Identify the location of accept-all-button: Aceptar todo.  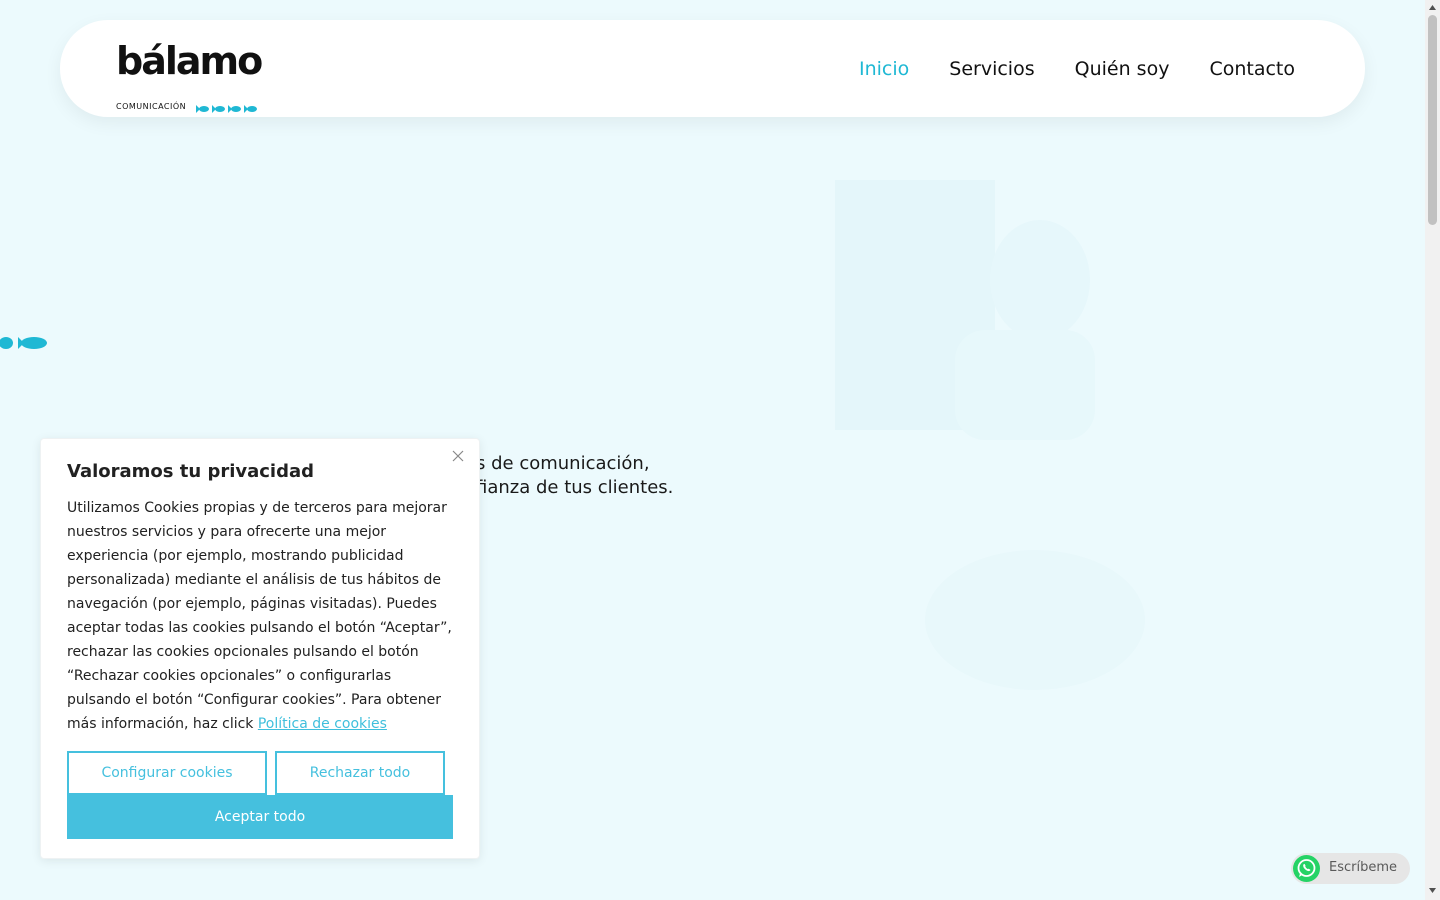
(260, 817).